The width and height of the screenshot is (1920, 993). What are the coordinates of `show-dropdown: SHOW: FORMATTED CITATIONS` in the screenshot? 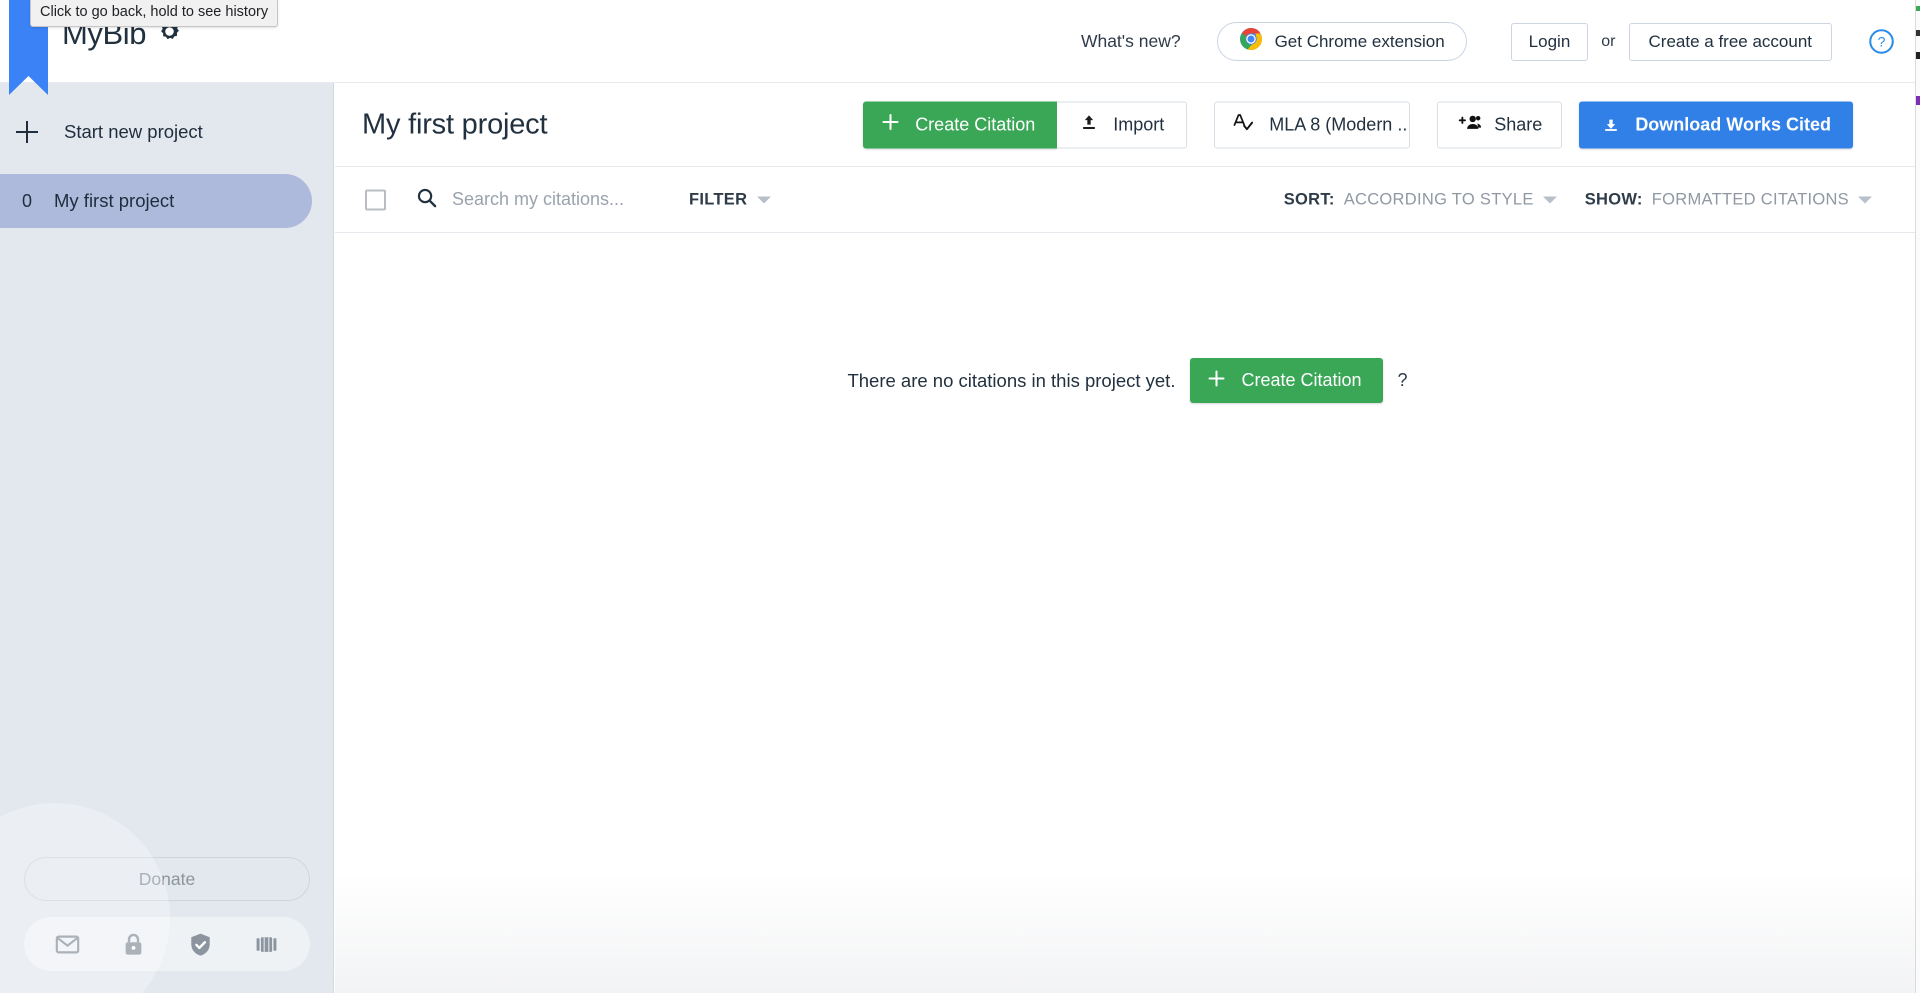 It's located at (1728, 199).